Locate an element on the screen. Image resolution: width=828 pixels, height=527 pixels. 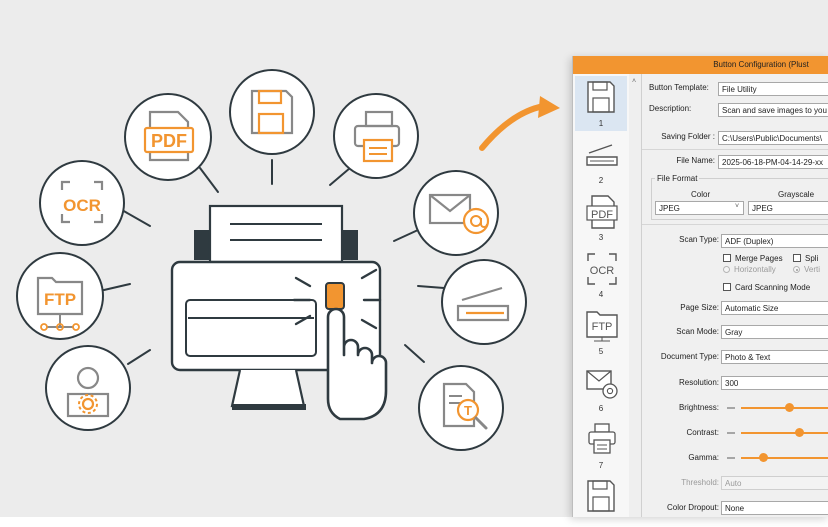
document-type-select: Photo & Text is located at coordinates (774, 357).